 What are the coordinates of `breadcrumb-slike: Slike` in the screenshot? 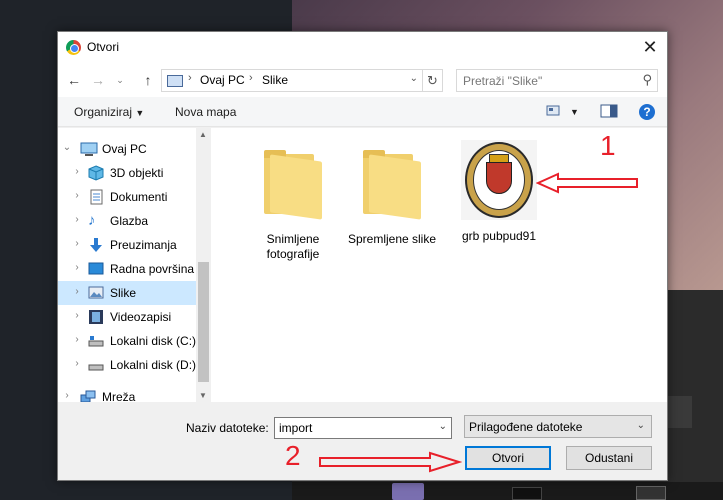 It's located at (275, 80).